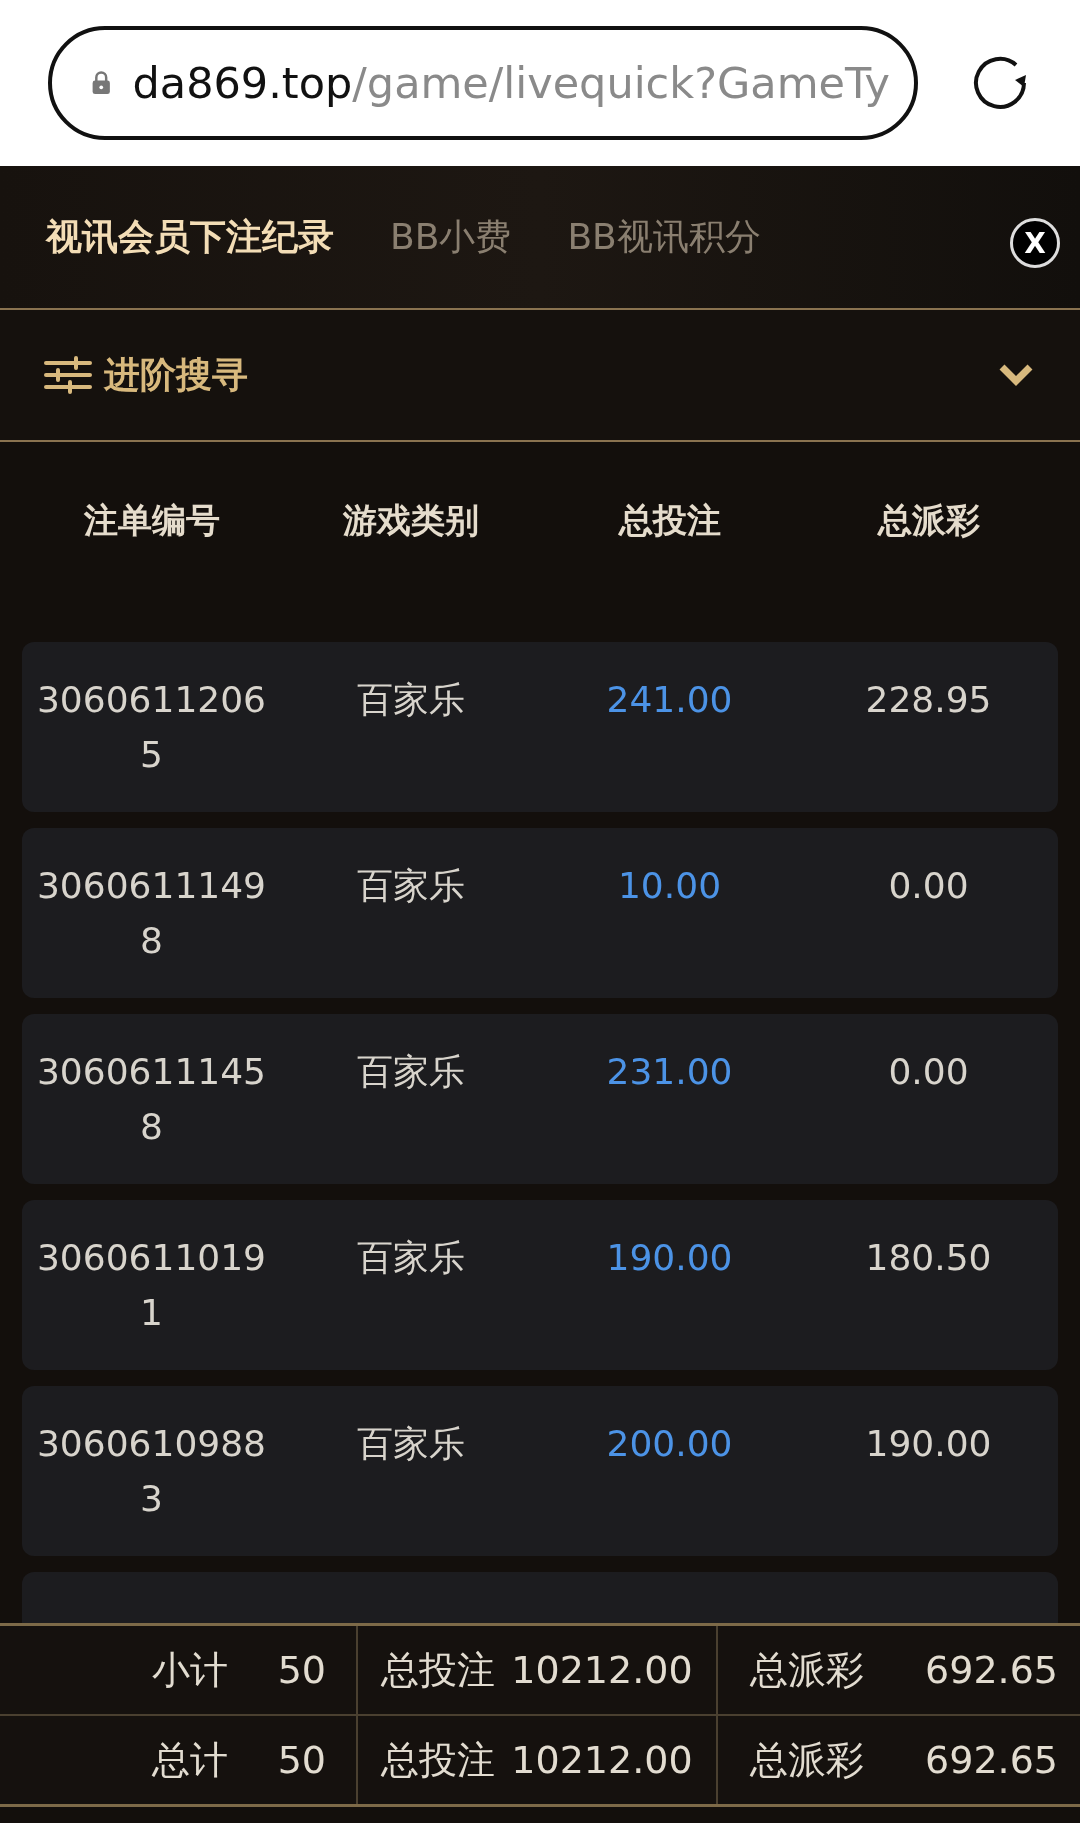  I want to click on chevron-icon, so click(1016, 375).